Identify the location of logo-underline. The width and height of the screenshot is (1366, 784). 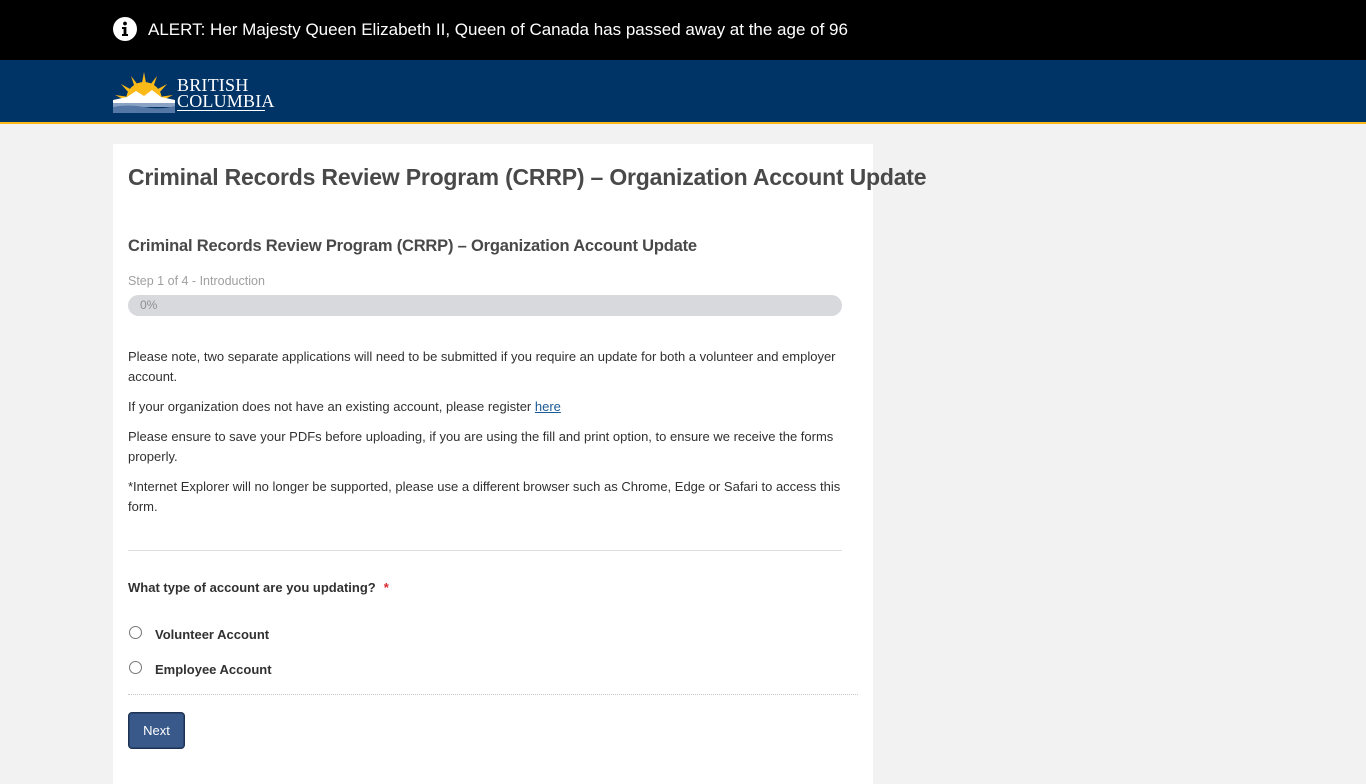
(221, 110).